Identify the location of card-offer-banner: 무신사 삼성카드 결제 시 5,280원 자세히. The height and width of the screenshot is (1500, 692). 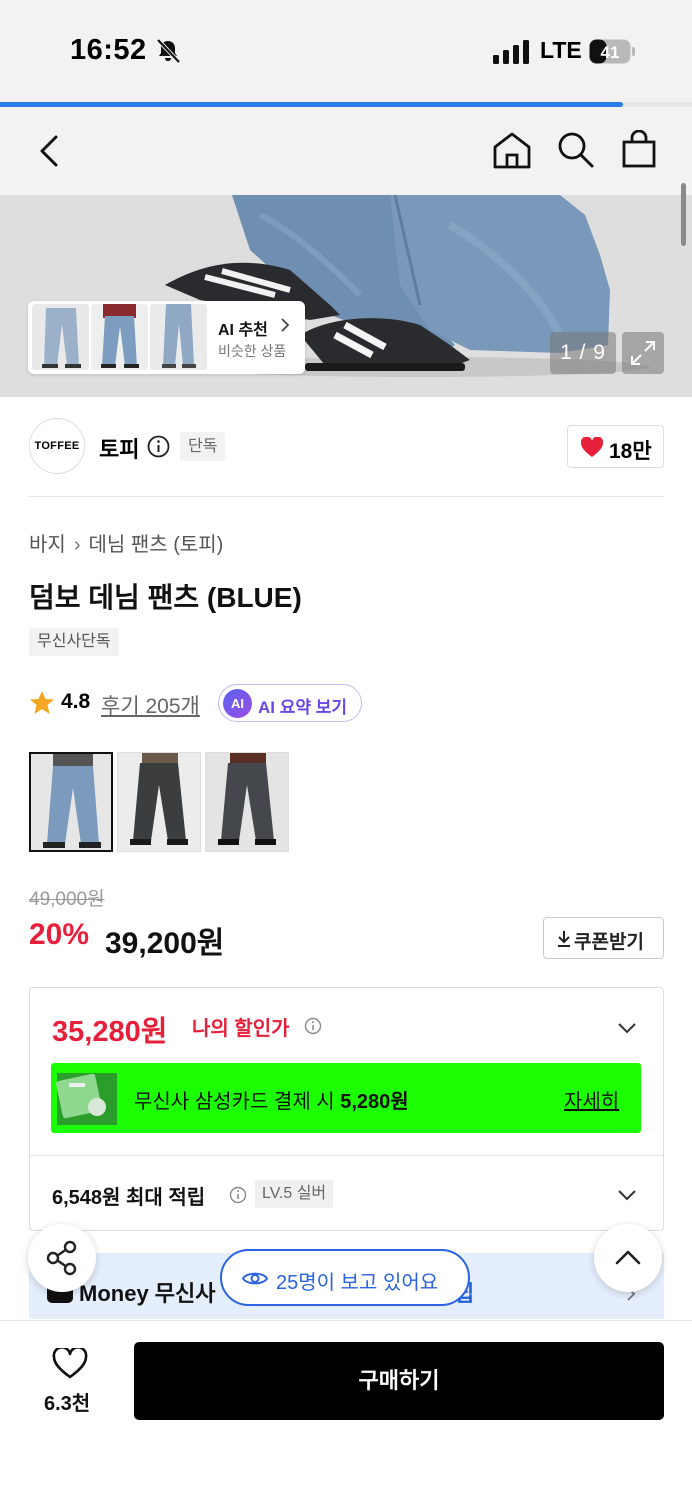
(346, 1098).